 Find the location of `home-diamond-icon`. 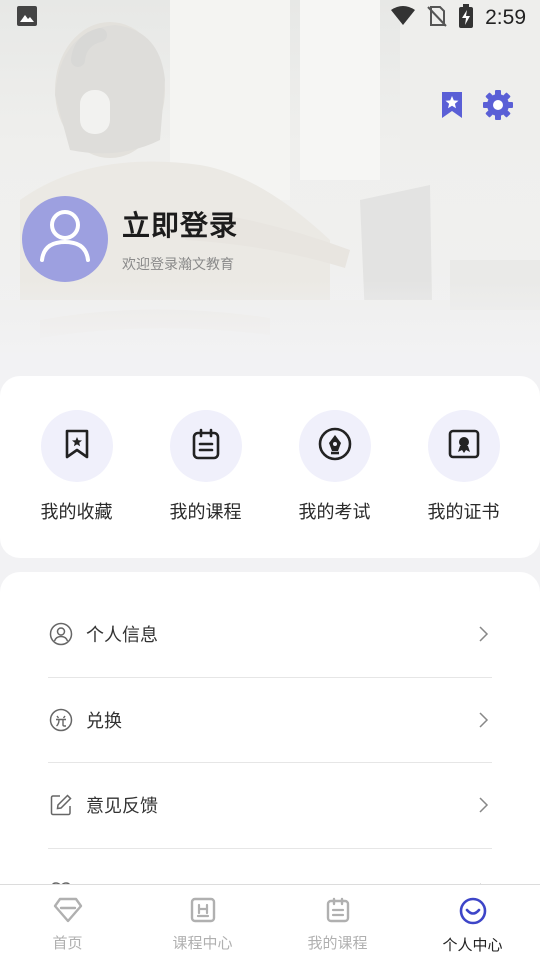

home-diamond-icon is located at coordinates (68, 912).